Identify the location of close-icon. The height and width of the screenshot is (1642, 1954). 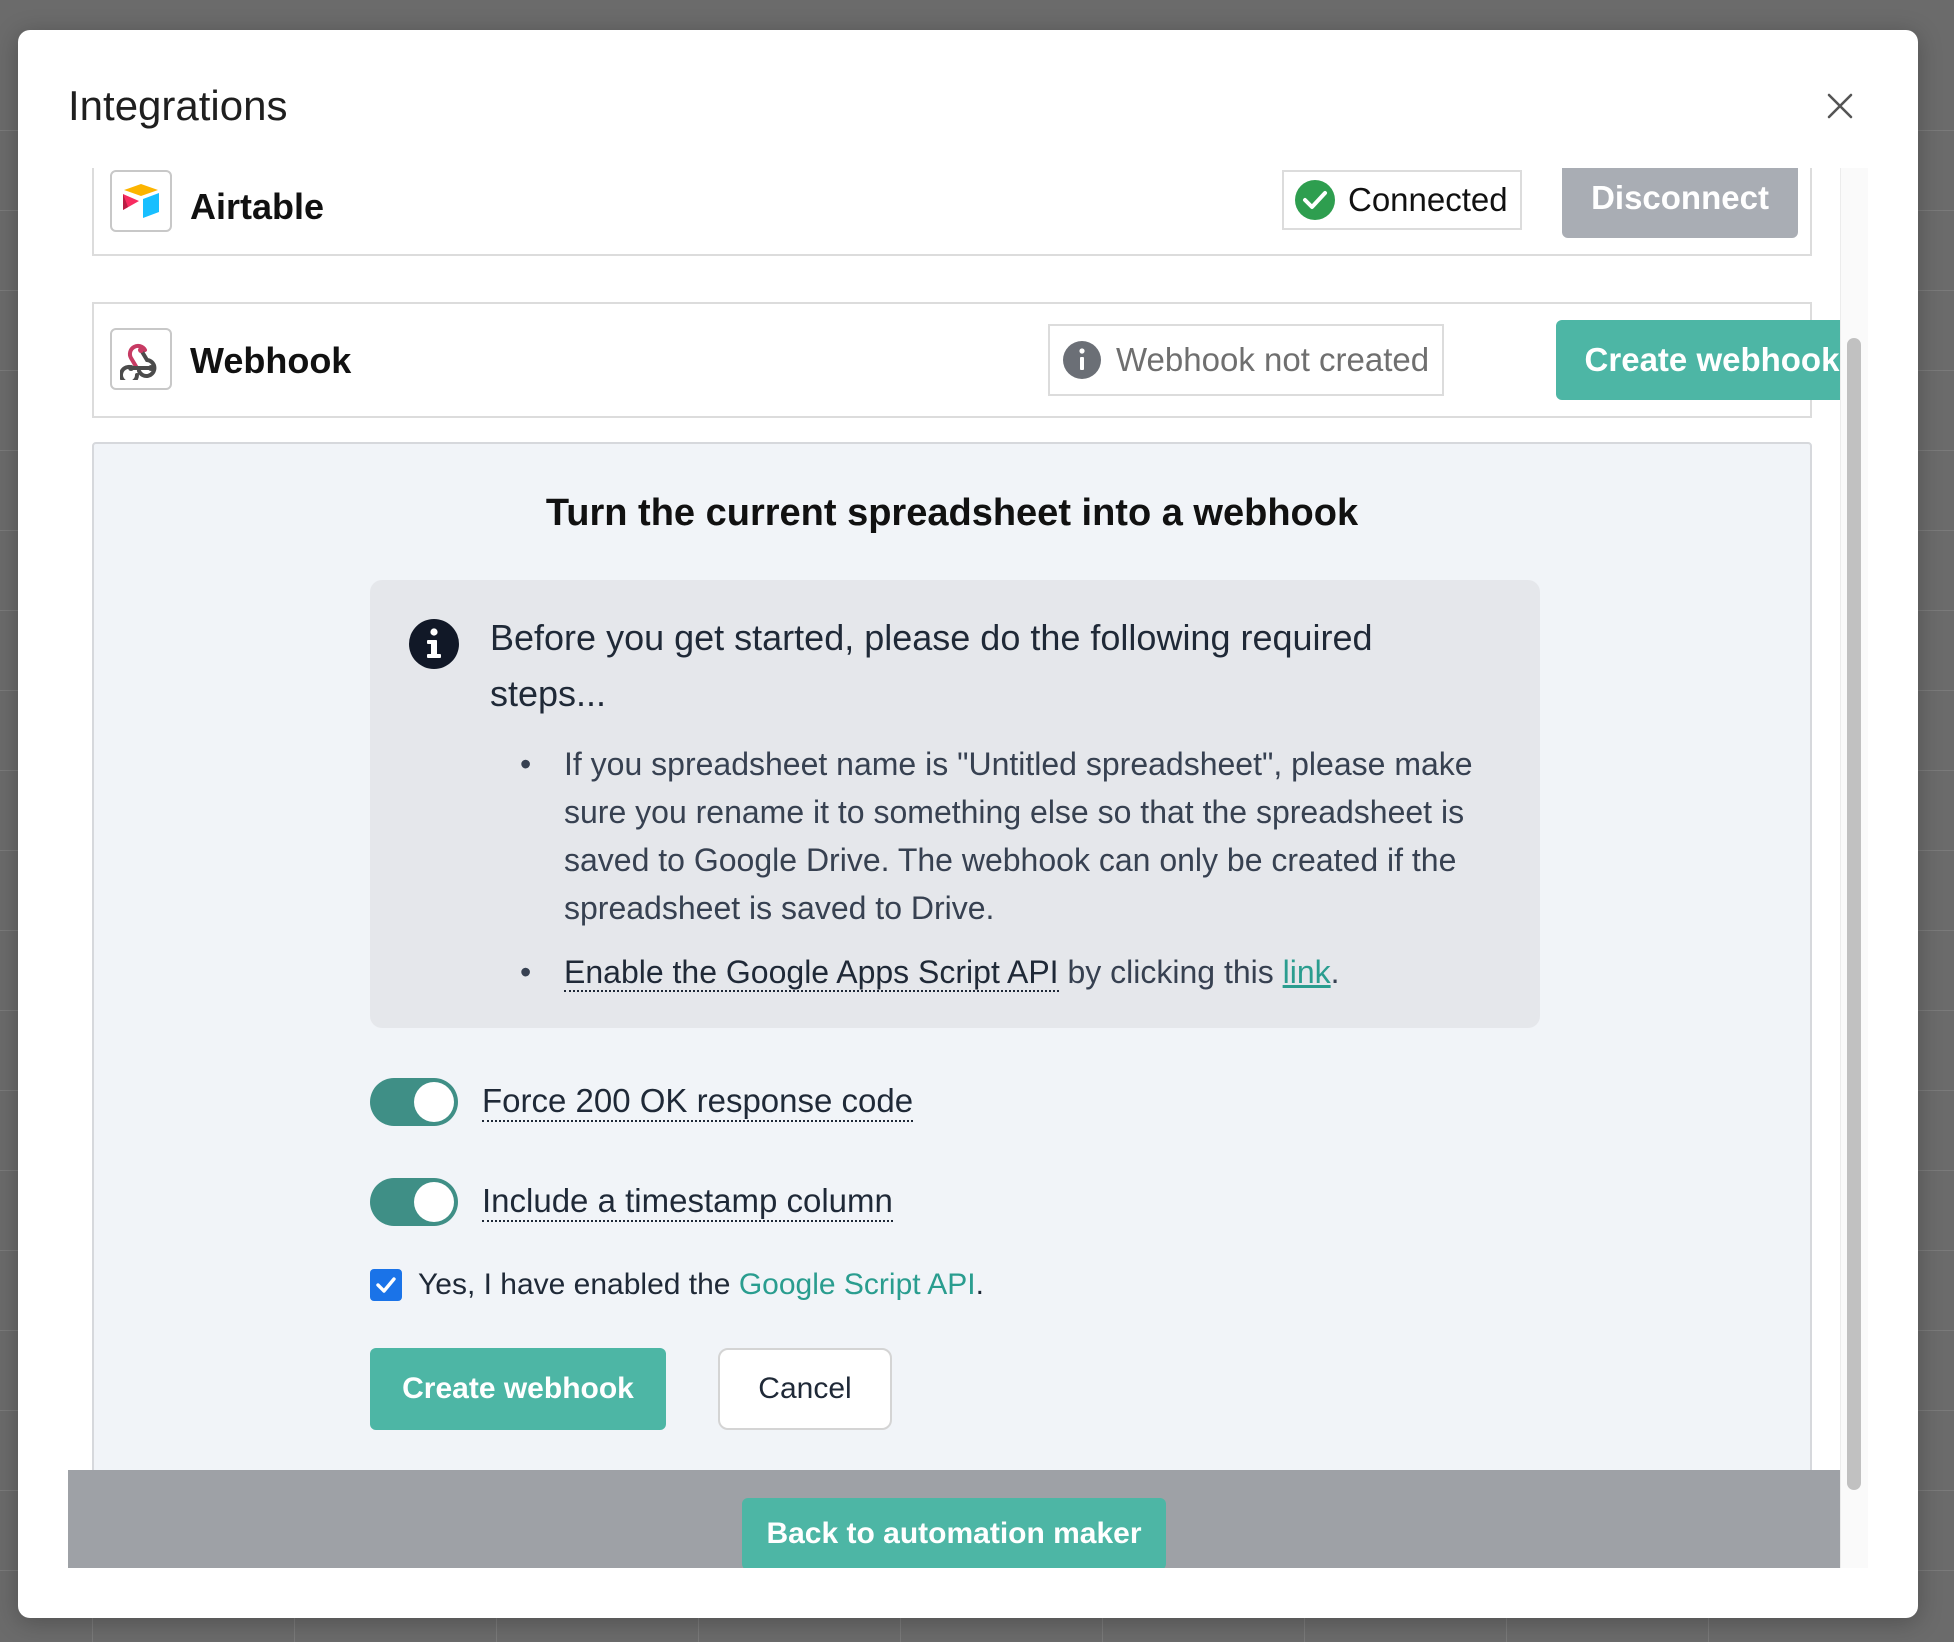
(1840, 106).